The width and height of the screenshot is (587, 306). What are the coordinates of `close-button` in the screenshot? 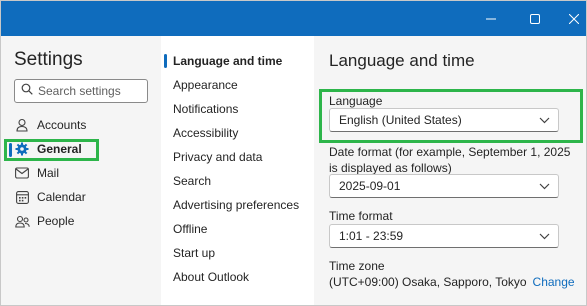 It's located at (569, 18).